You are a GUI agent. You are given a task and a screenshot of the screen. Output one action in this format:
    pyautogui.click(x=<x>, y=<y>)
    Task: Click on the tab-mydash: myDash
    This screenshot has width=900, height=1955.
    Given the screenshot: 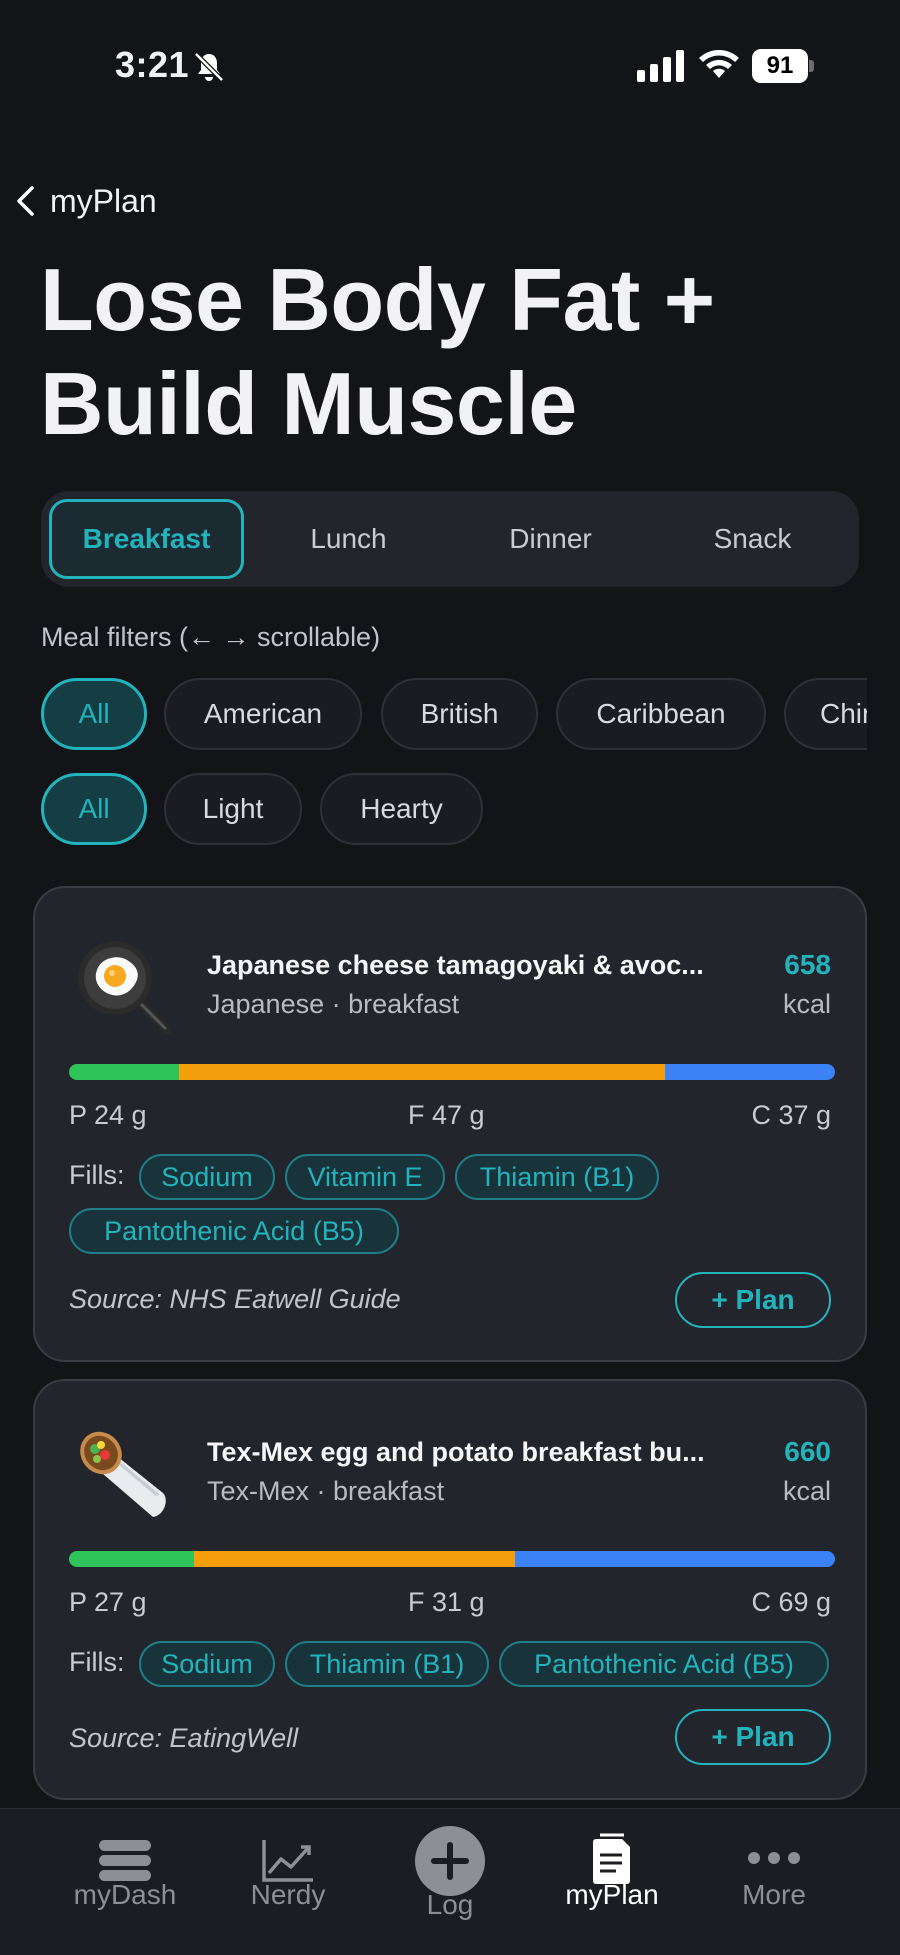 What is the action you would take?
    pyautogui.click(x=125, y=1882)
    